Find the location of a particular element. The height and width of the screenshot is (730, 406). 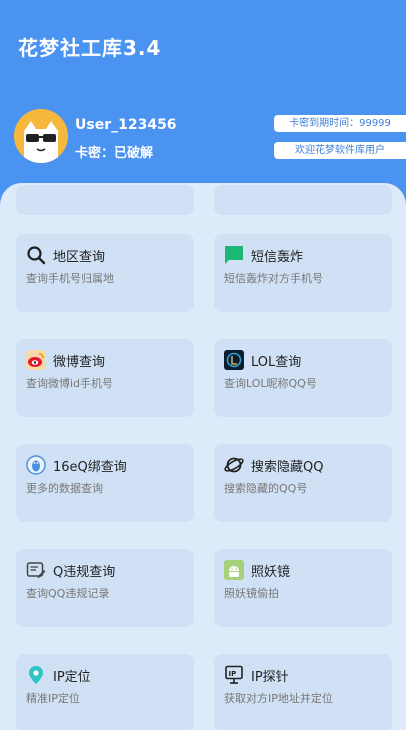

tool-card-lol-lookup: LOL查询 查询LOL昵称QQ号 is located at coordinates (303, 378).